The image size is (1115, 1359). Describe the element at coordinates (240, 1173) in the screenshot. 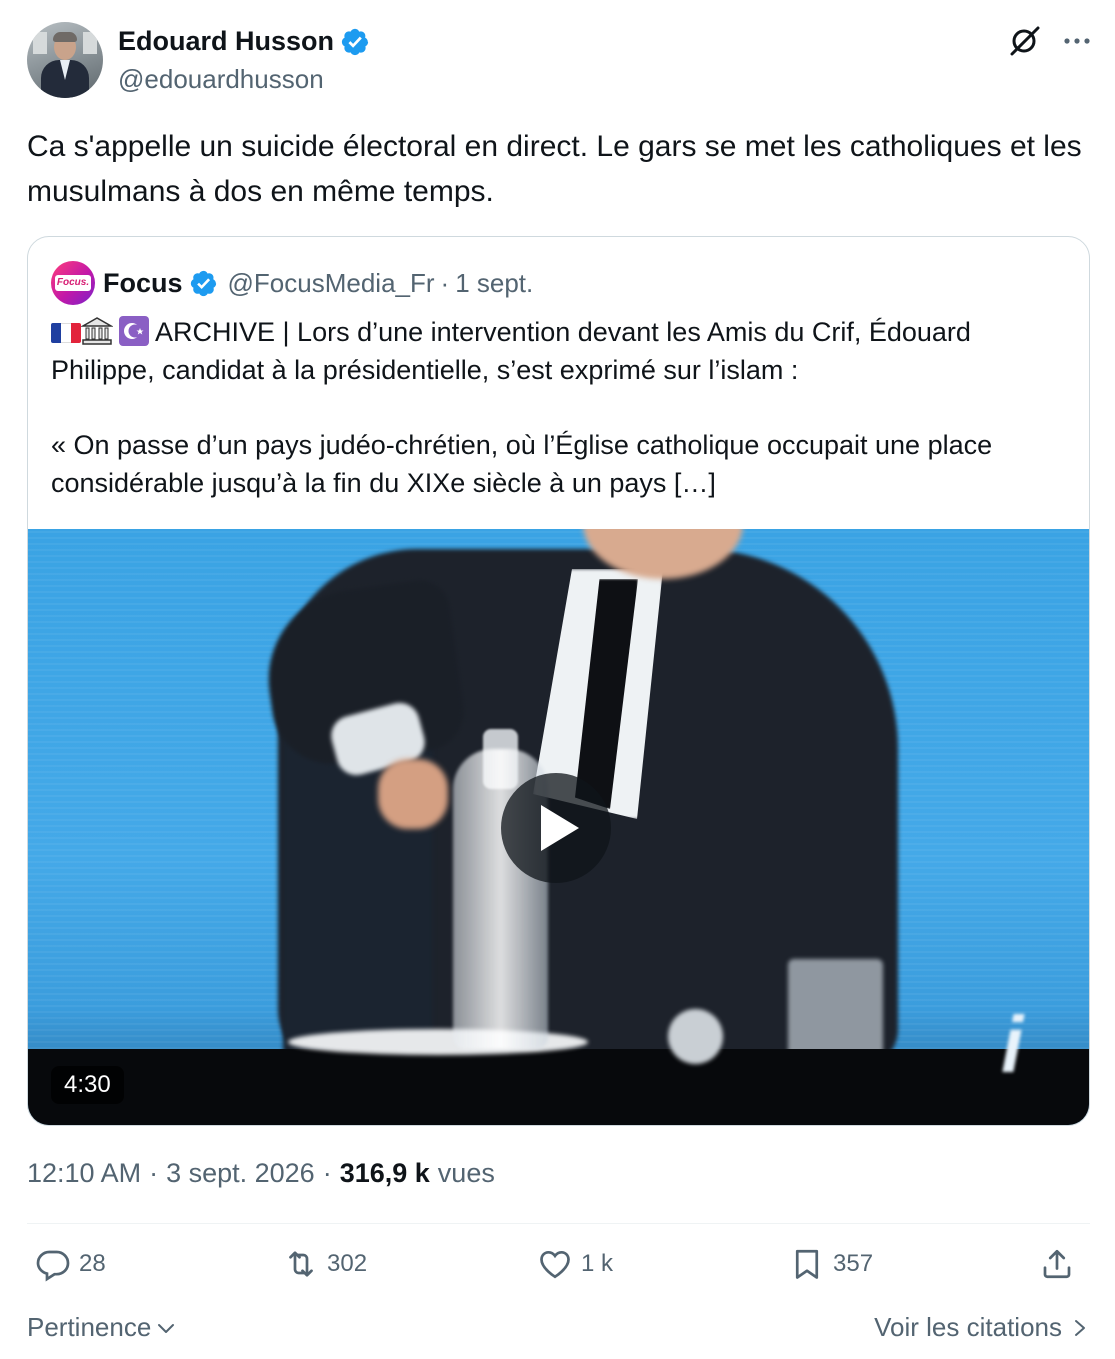

I see `tweet-date: 3 sept. 2026` at that location.